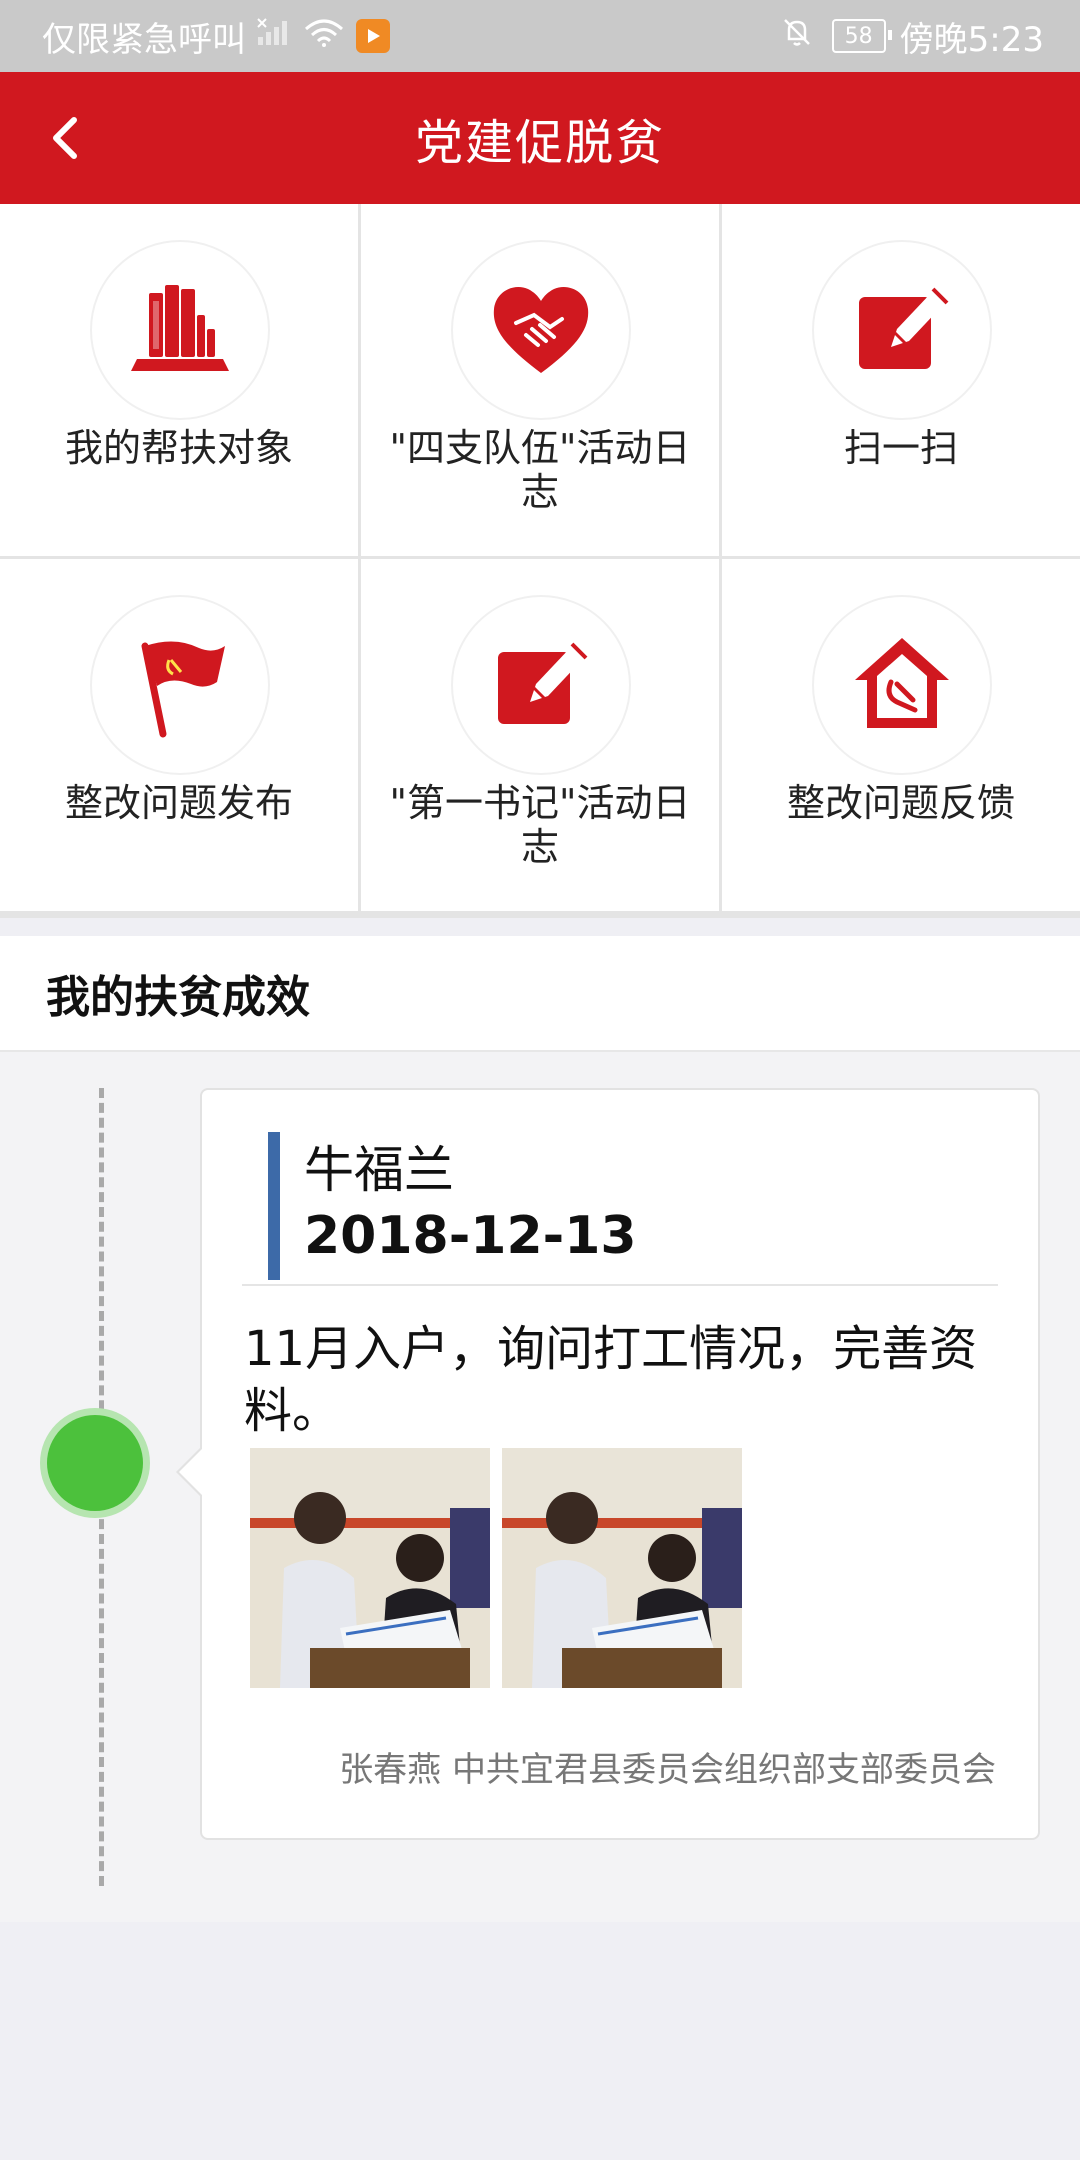  I want to click on grid-item-label: 我的帮扶对象, so click(178, 448).